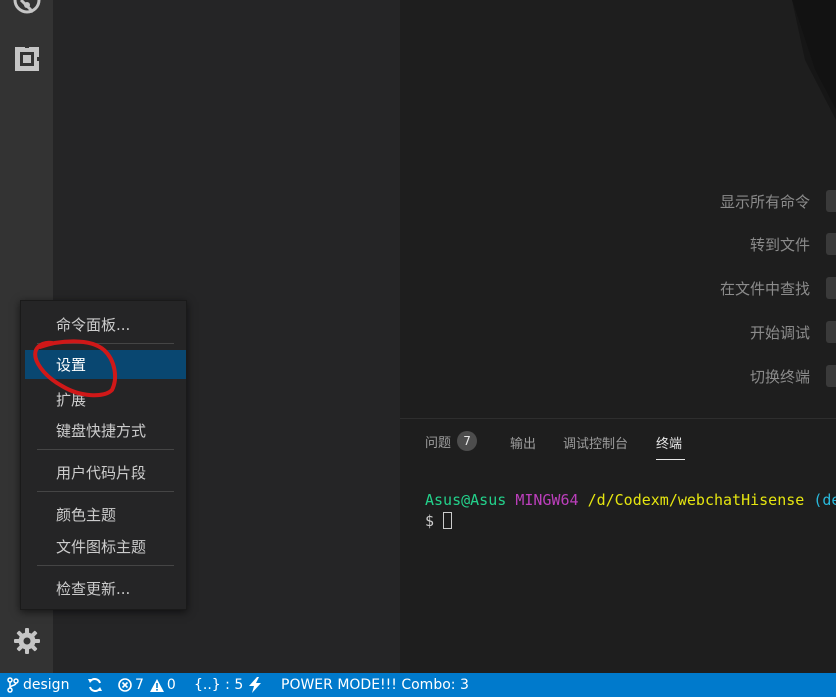  What do you see at coordinates (46, 685) in the screenshot?
I see `git-branch-name: design` at bounding box center [46, 685].